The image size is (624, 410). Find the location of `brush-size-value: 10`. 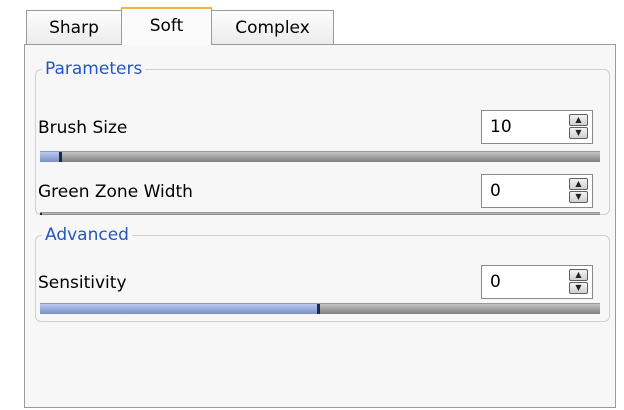

brush-size-value: 10 is located at coordinates (501, 127).